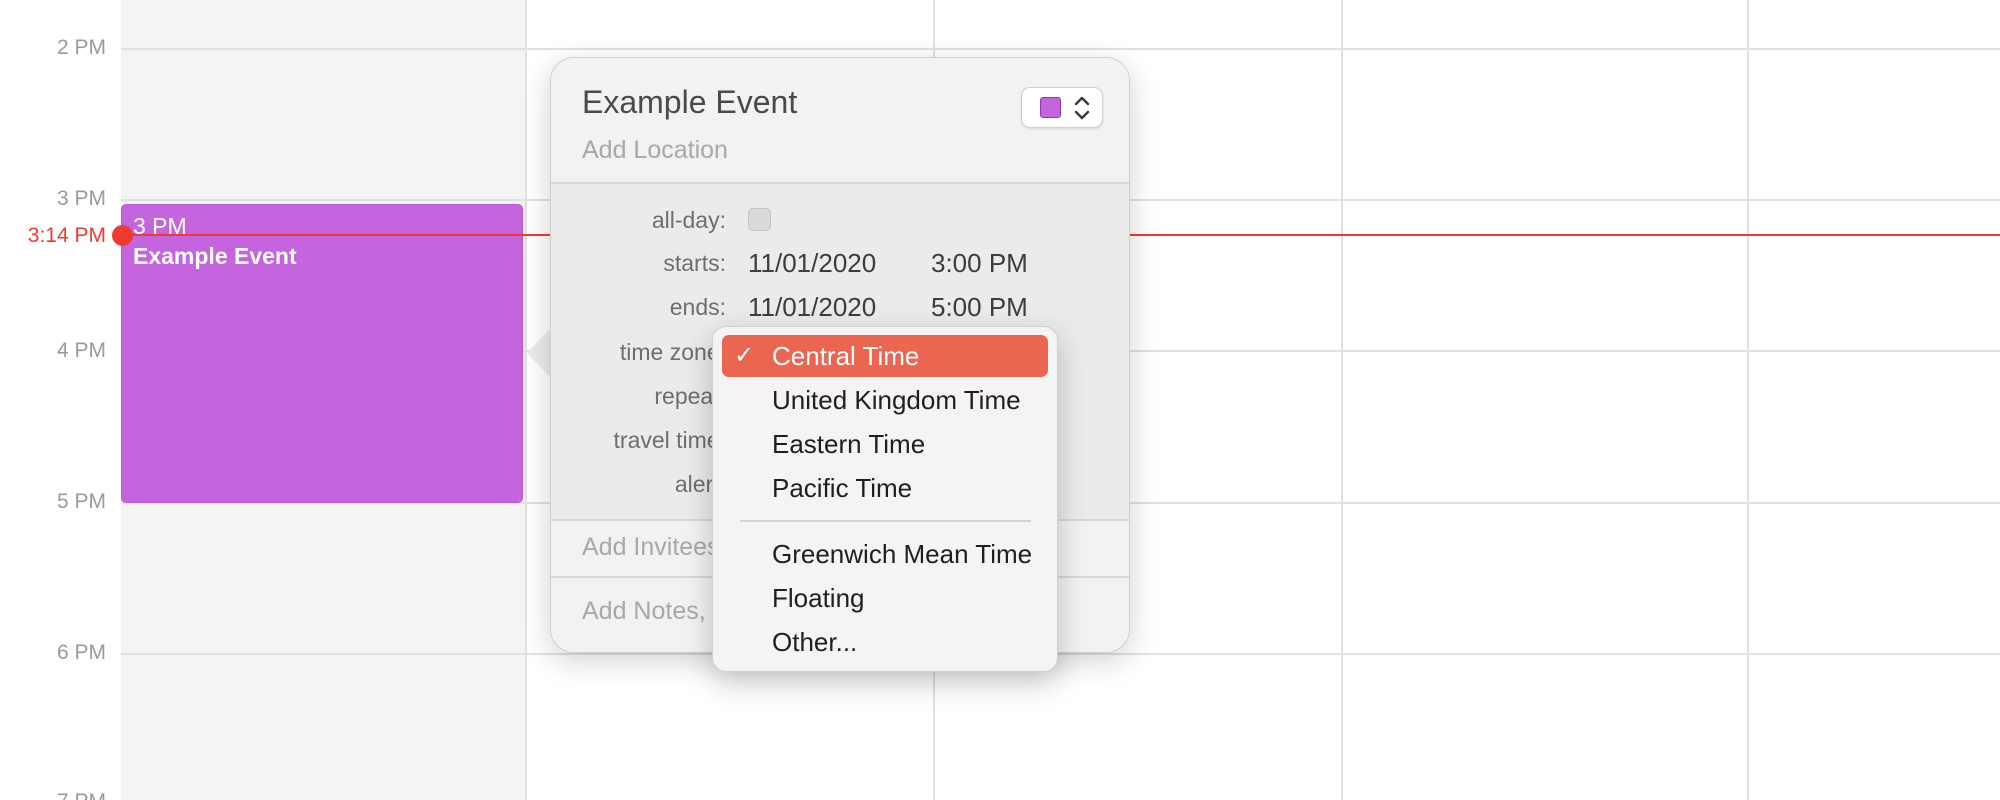 The width and height of the screenshot is (2000, 800). What do you see at coordinates (979, 307) in the screenshot?
I see `ends-time: 5:00 PM` at bounding box center [979, 307].